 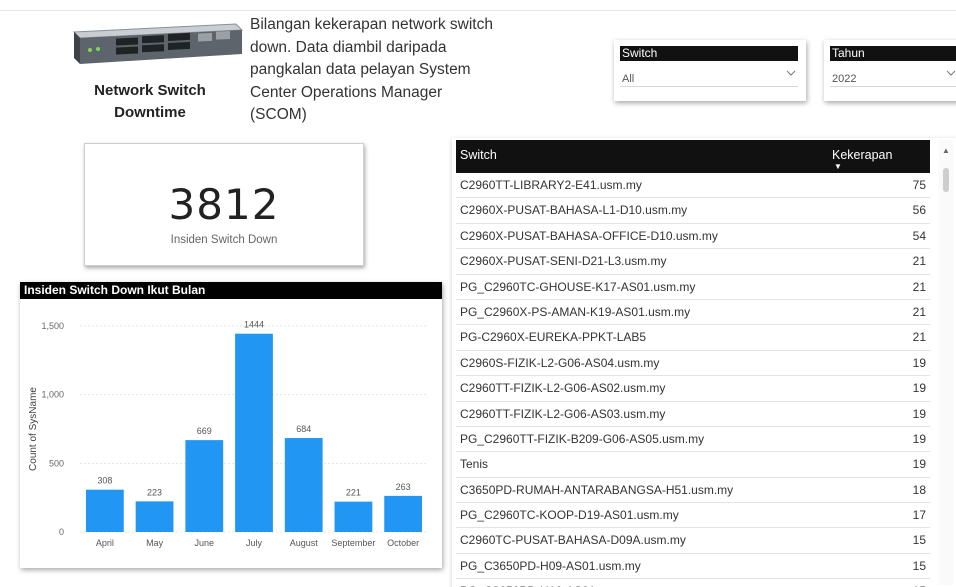 I want to click on switch-name-cell: C2960X-PUSAT-BAHASA-OFFICE-D10.usm.my, so click(x=589, y=235).